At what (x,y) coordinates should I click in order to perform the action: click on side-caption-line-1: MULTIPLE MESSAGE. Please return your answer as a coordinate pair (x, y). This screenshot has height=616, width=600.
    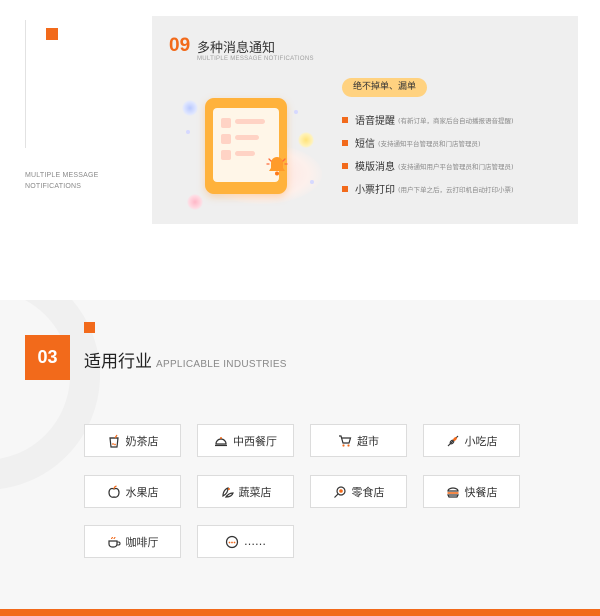
    Looking at the image, I should click on (62, 175).